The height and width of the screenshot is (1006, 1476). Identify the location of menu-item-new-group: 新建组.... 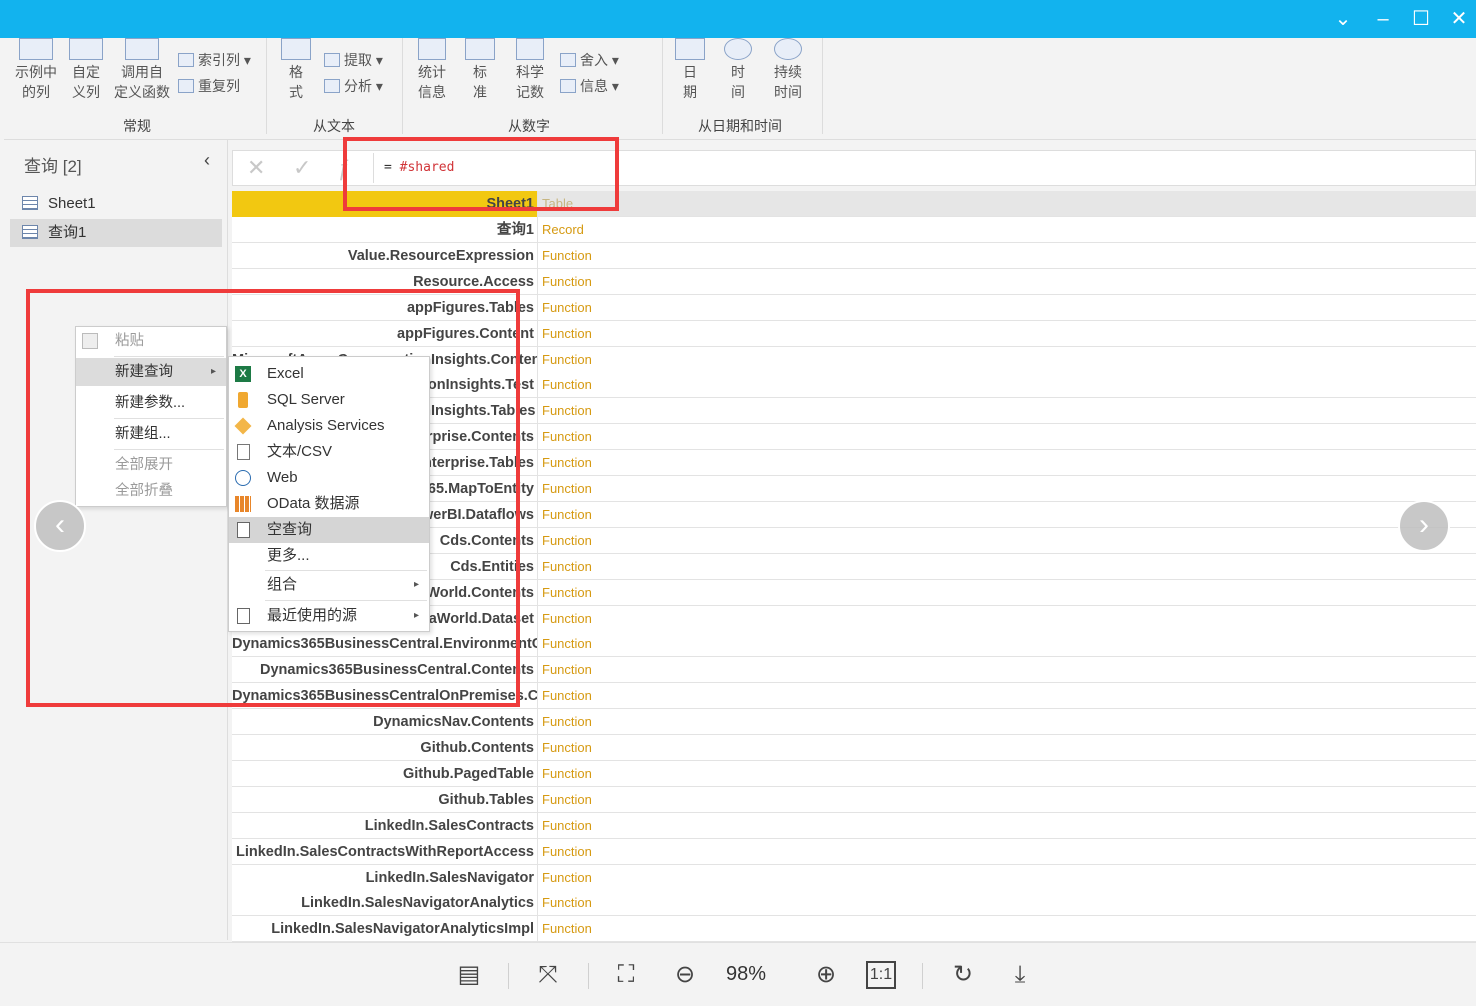
(151, 434).